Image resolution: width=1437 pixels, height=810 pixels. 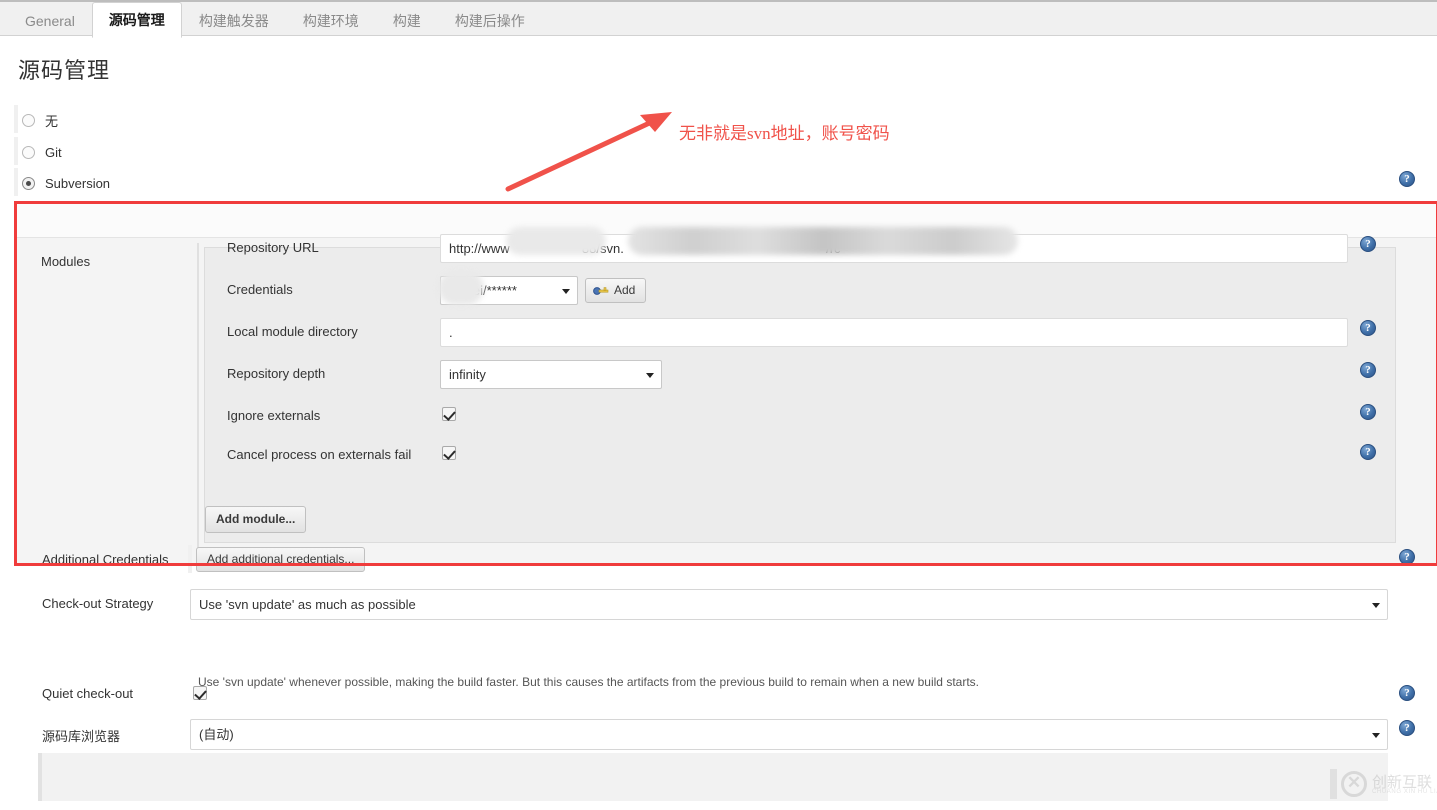 I want to click on tab-label: 构建环境, so click(x=330, y=20).